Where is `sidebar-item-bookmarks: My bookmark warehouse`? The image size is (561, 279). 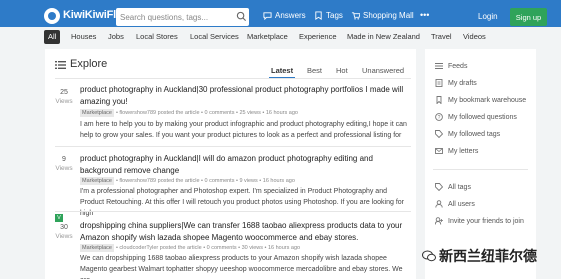 sidebar-item-bookmarks: My bookmark warehouse is located at coordinates (480, 100).